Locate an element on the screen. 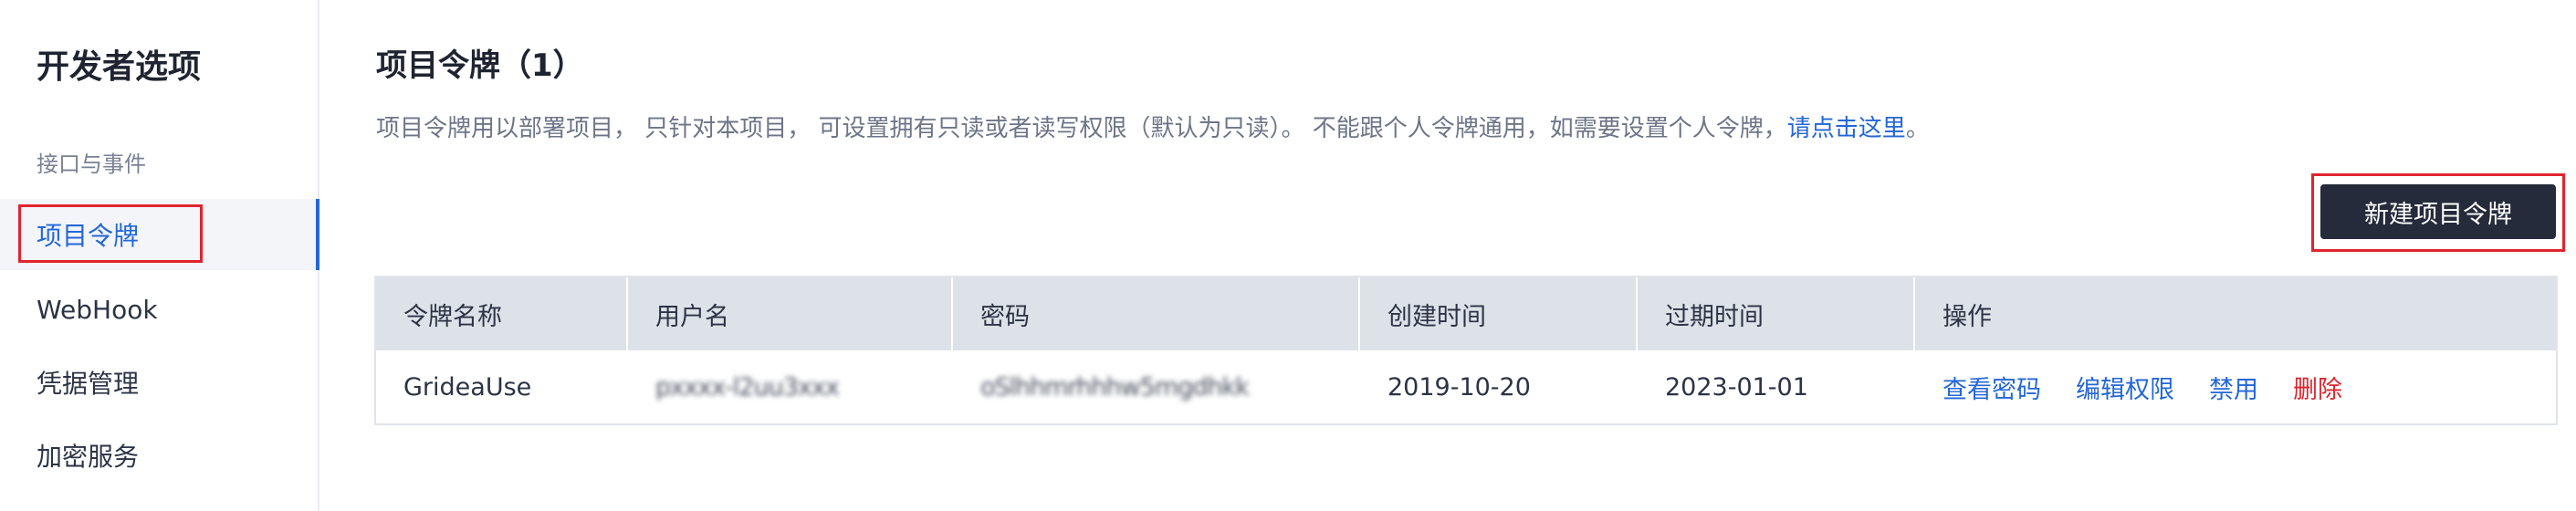 The height and width of the screenshot is (511, 2576). description-end: 。 is located at coordinates (1918, 128).